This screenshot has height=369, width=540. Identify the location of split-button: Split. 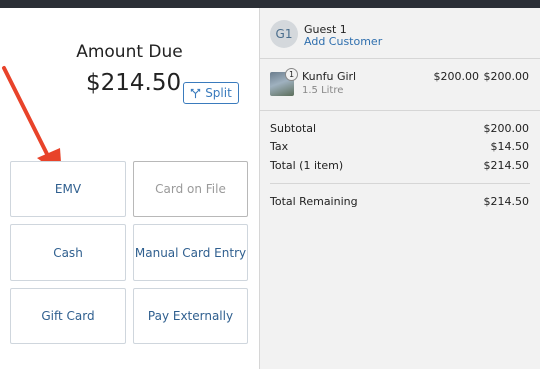
(211, 93).